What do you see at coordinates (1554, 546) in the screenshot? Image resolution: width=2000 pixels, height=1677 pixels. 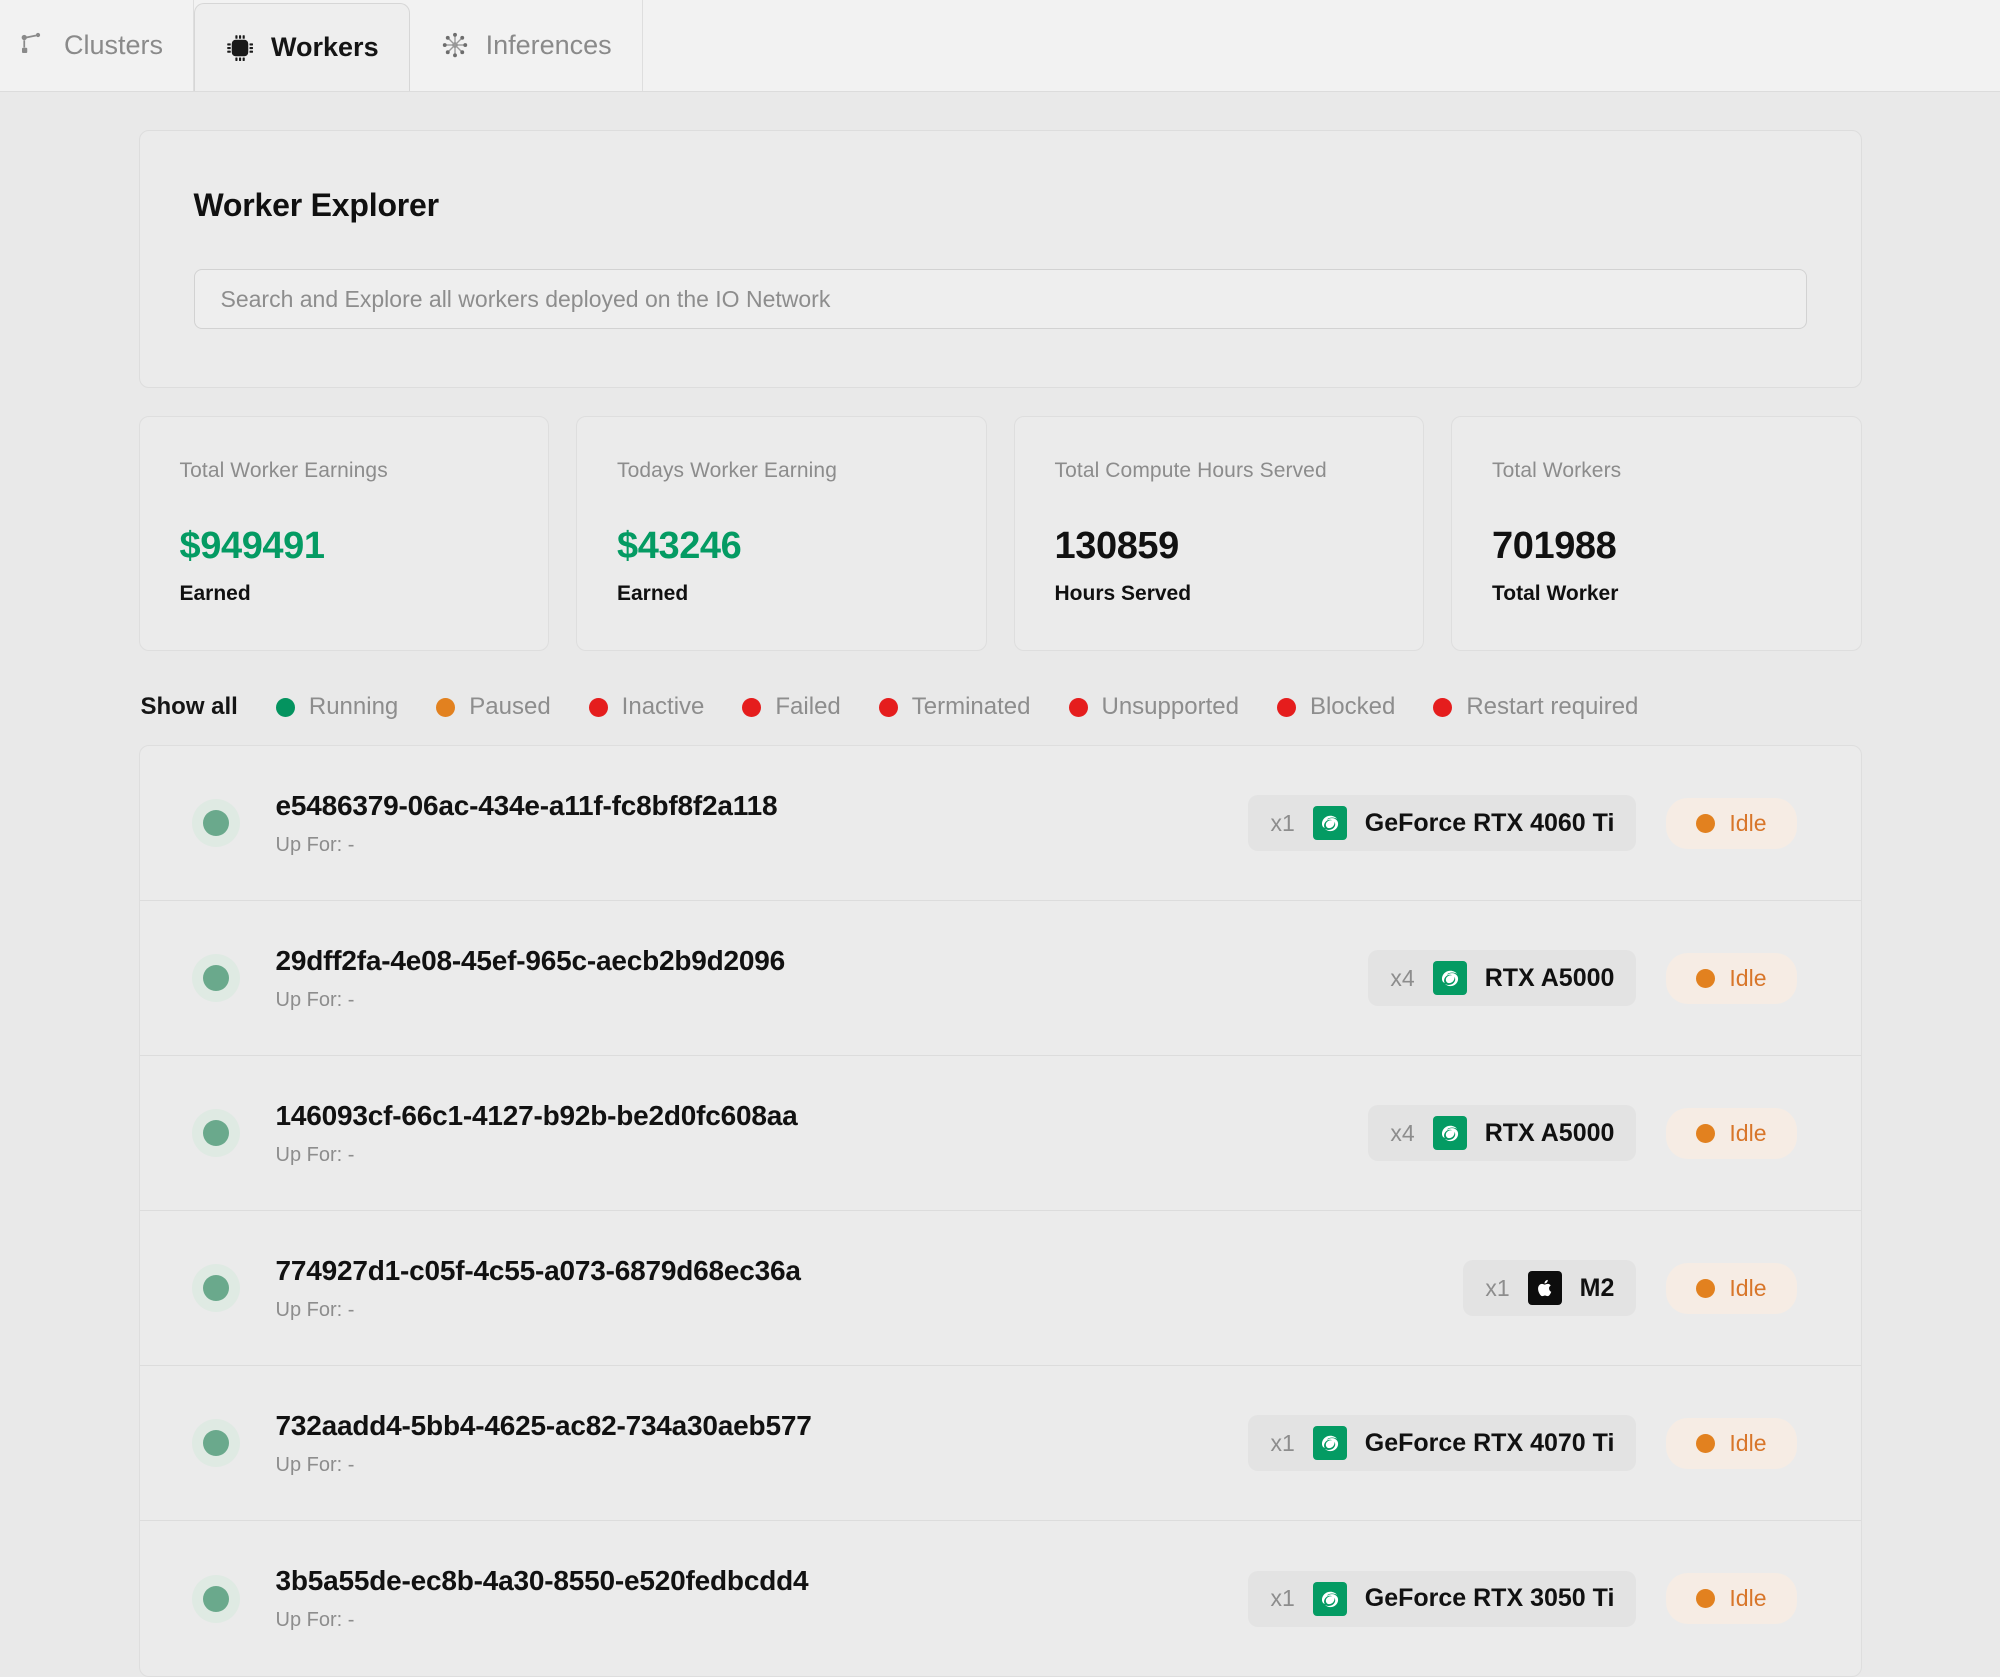 I see `stat-value: 701988` at bounding box center [1554, 546].